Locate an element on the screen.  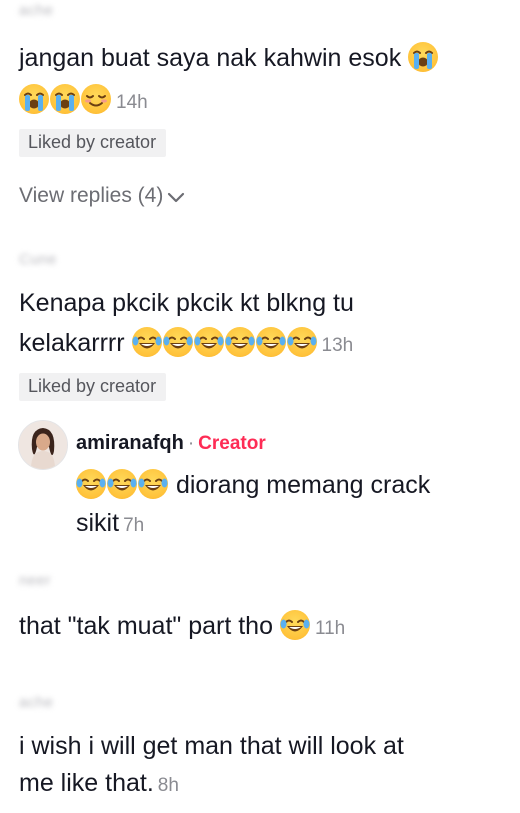
comment-timestamp: 11h is located at coordinates (330, 628).